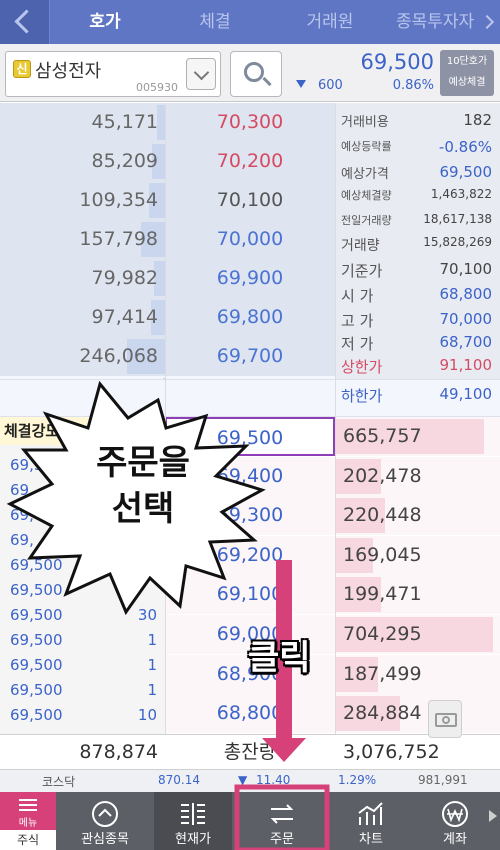 This screenshot has height=850, width=500. I want to click on ask-price: 69,700, so click(250, 356).